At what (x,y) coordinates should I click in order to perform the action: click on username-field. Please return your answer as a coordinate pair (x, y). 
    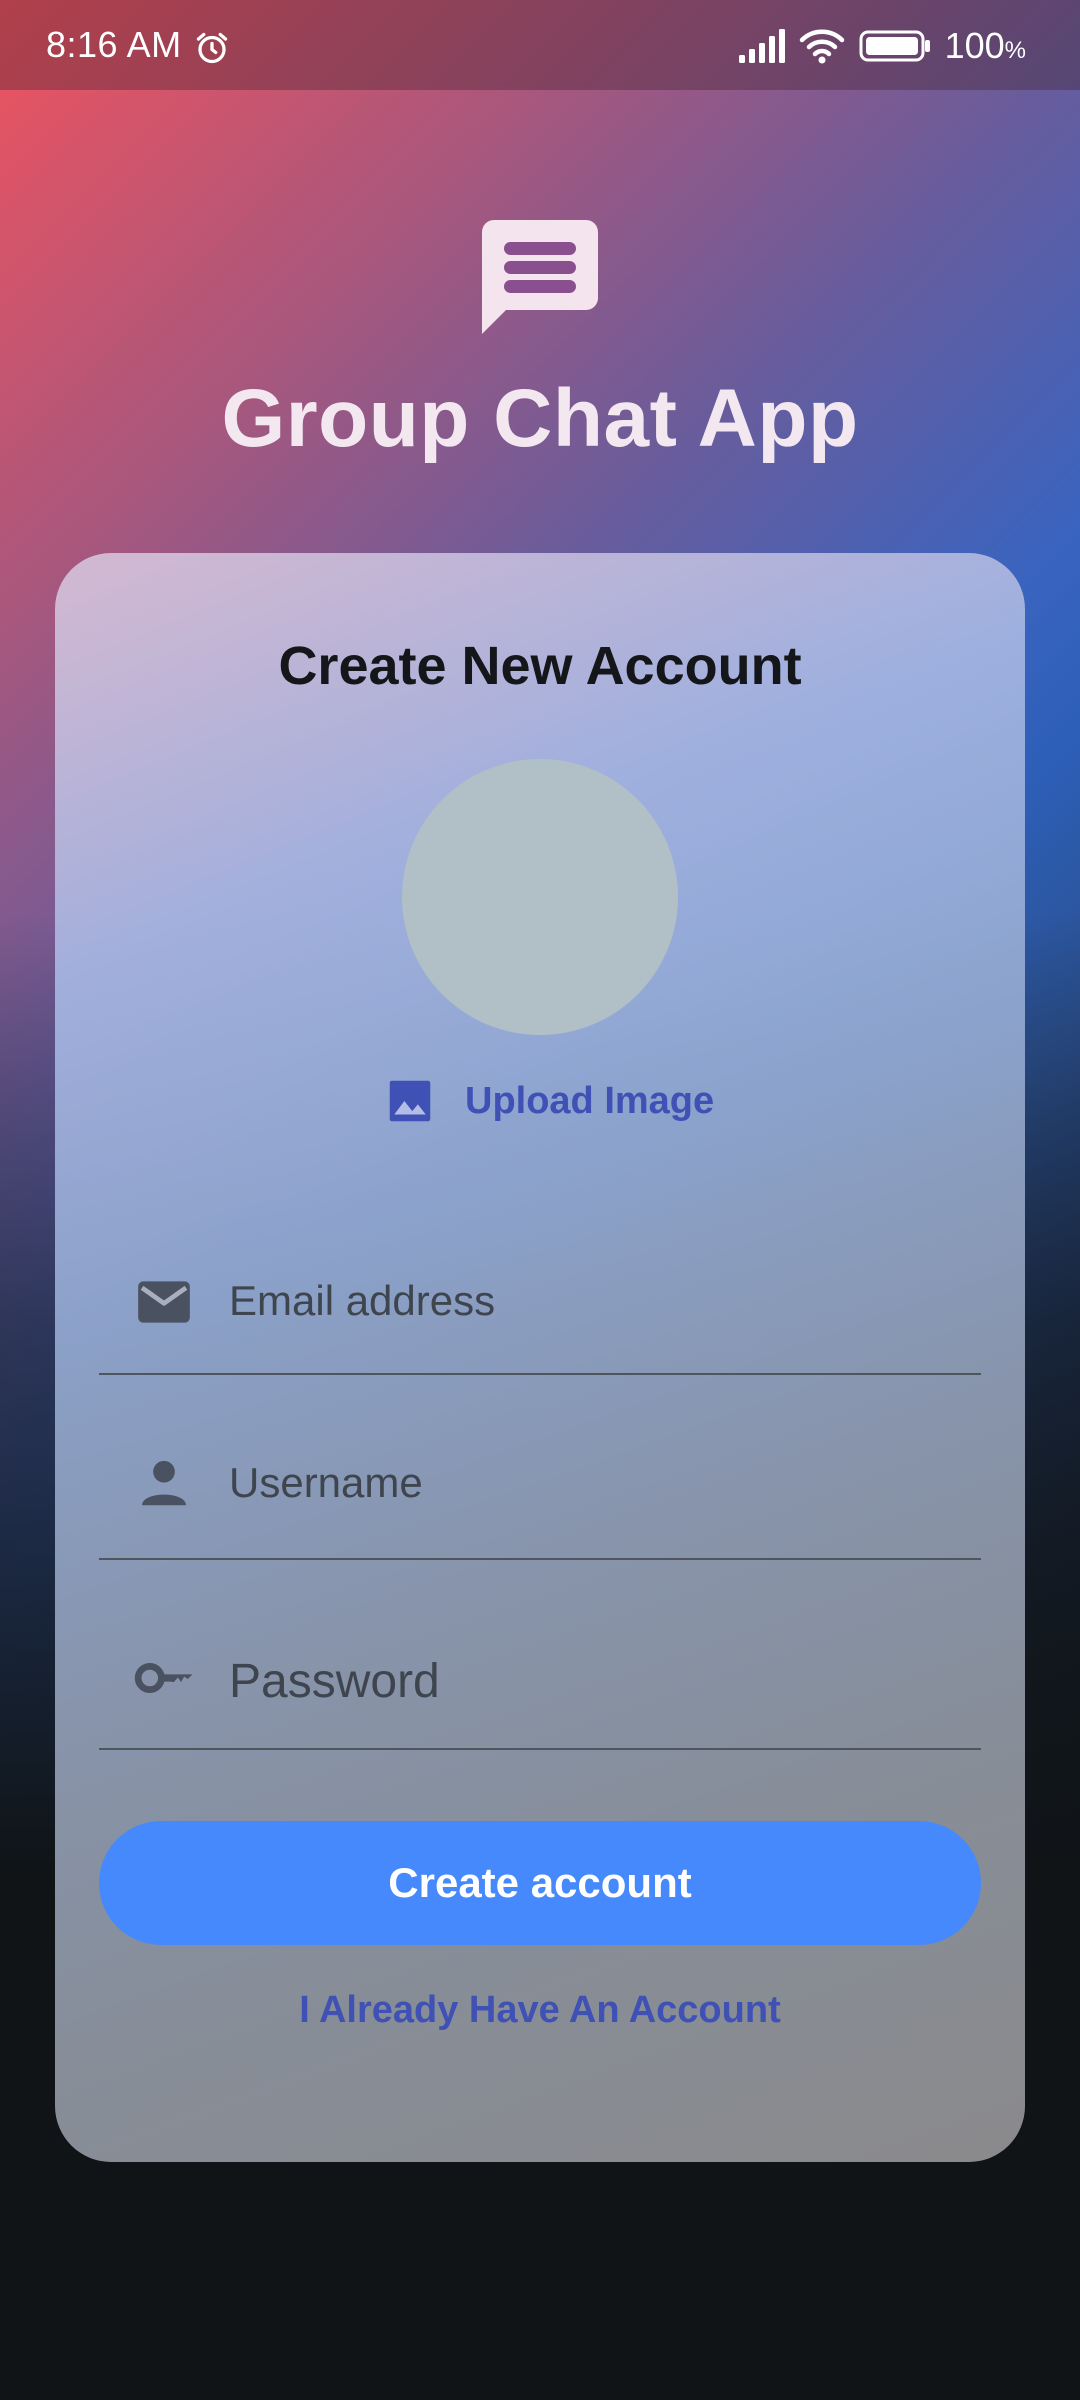
    Looking at the image, I should click on (540, 1481).